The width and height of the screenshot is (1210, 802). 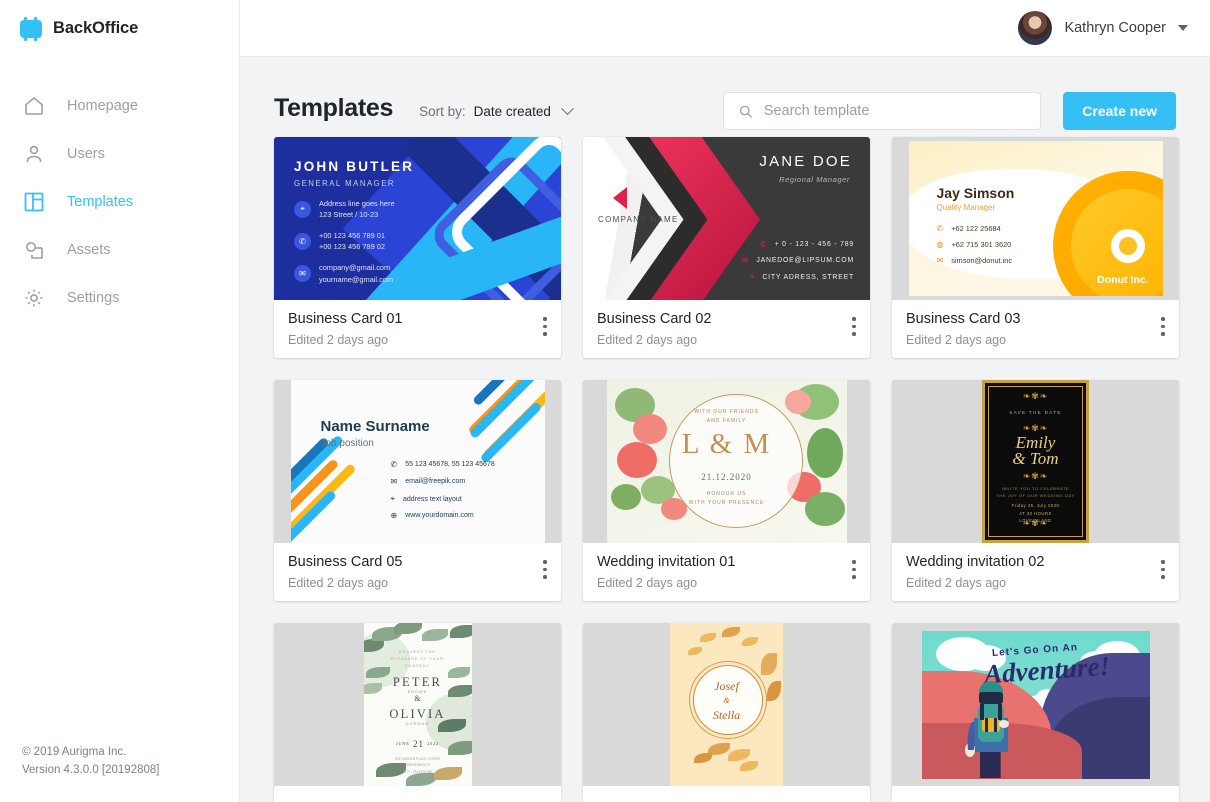 What do you see at coordinates (74, 752) in the screenshot?
I see `copyright-text: © 2019 Aurigma Inc.` at bounding box center [74, 752].